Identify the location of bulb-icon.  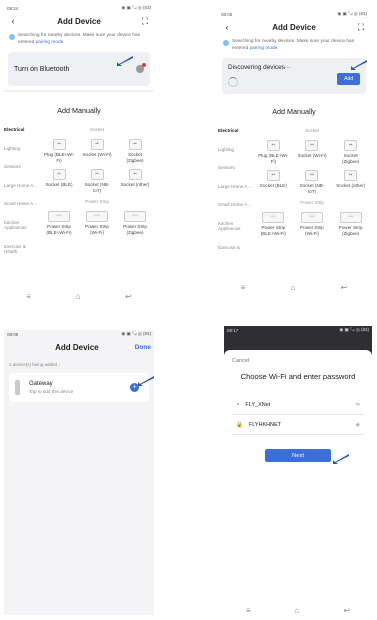
(12, 37).